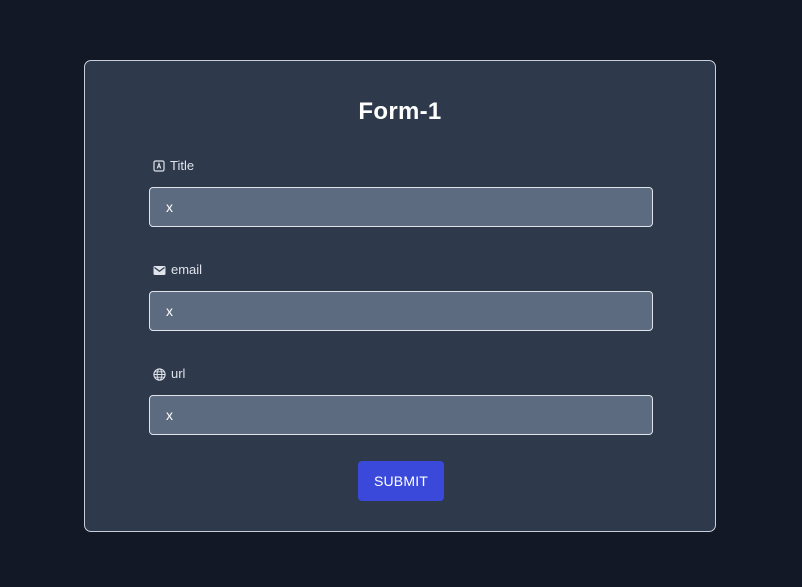 The height and width of the screenshot is (587, 802). I want to click on text-field-icon, so click(161, 166).